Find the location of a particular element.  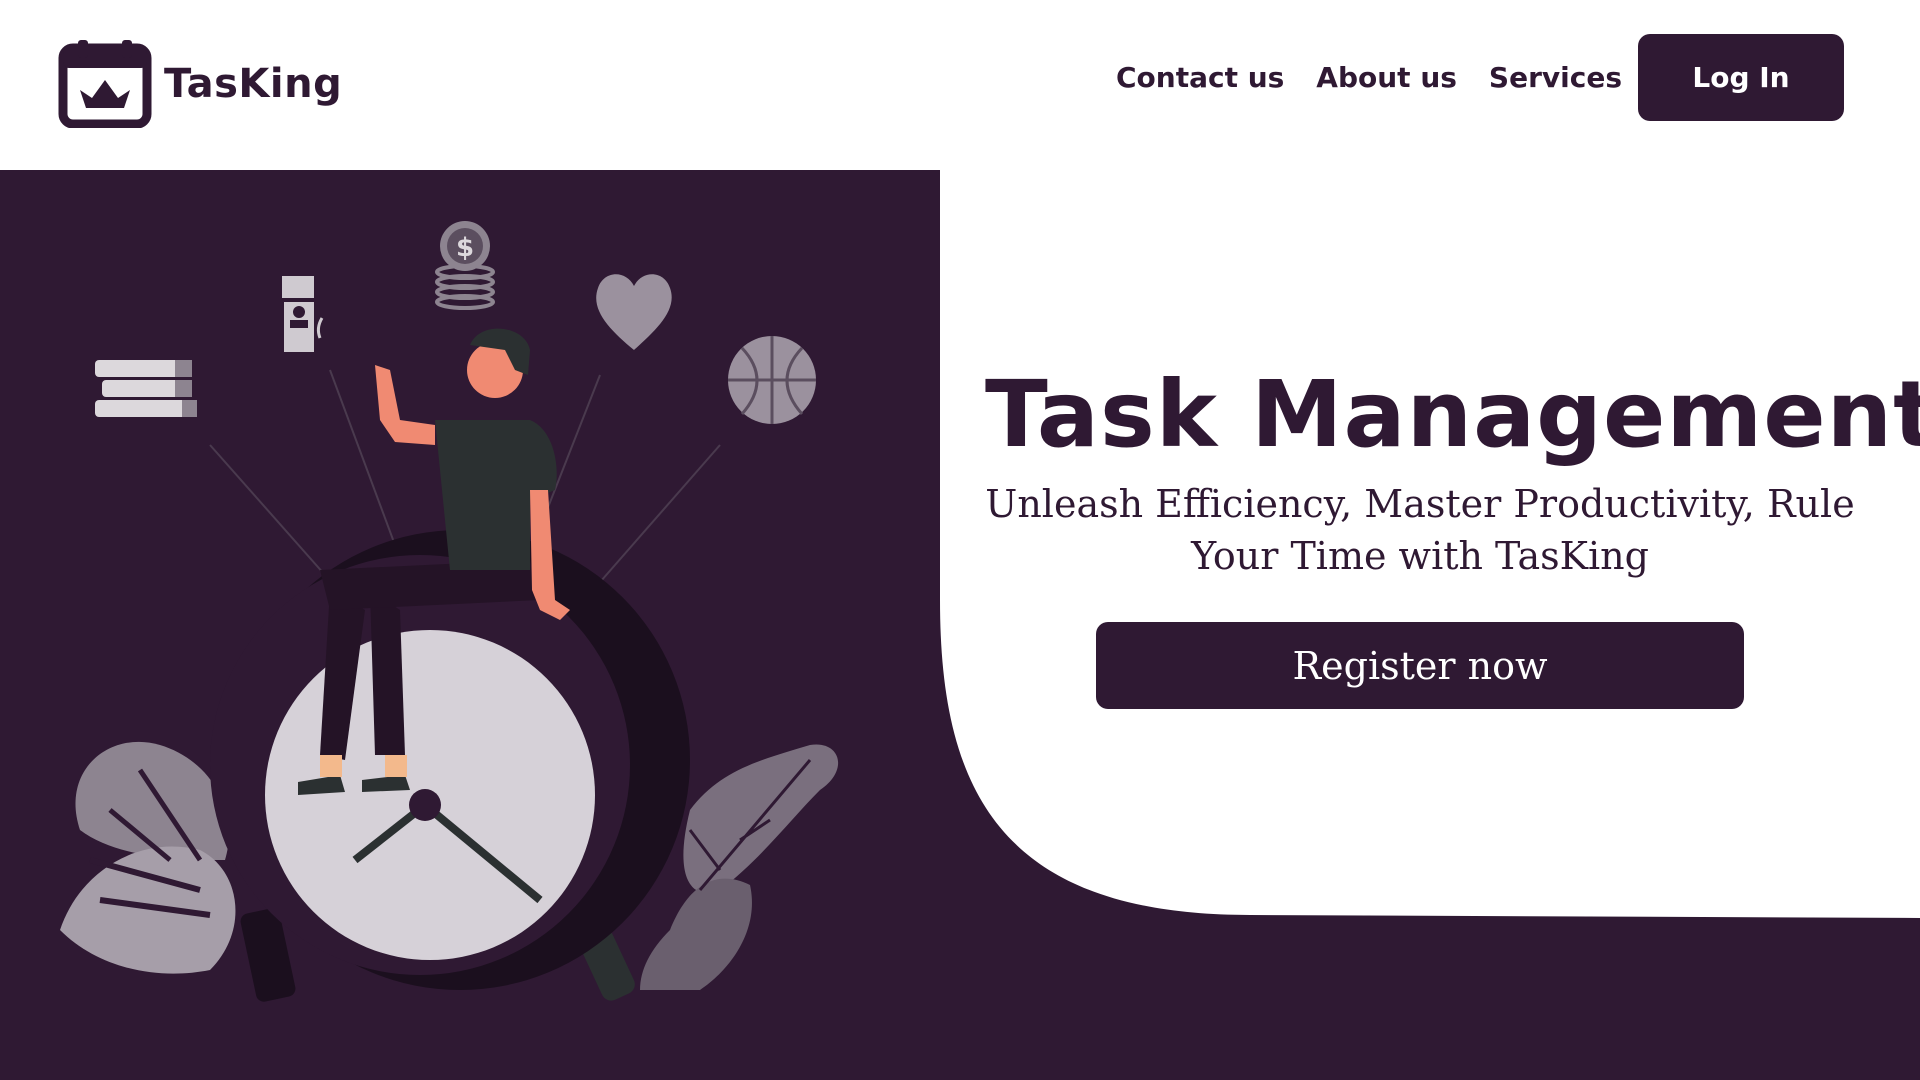

nav-link-about: About us is located at coordinates (1386, 77).